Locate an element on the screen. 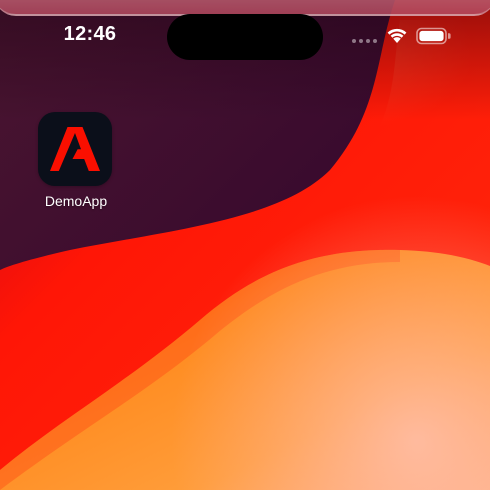  app-demoapp: DemoApp is located at coordinates (77, 162).